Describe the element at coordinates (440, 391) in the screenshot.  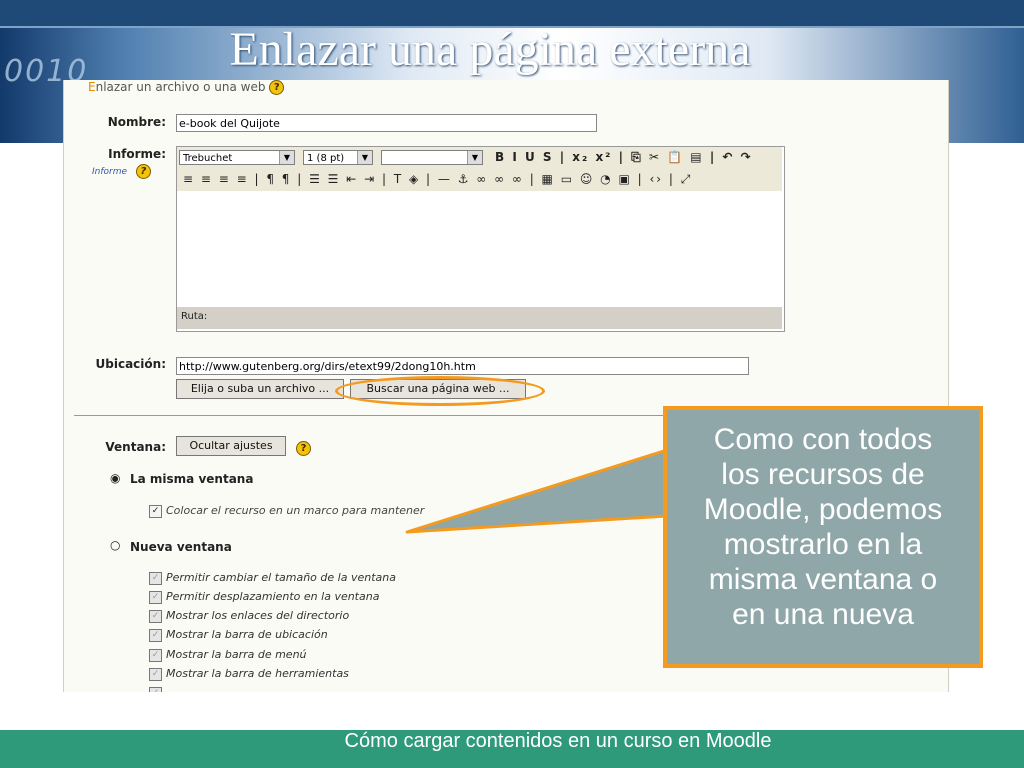
I see `highlight-ellipse` at that location.